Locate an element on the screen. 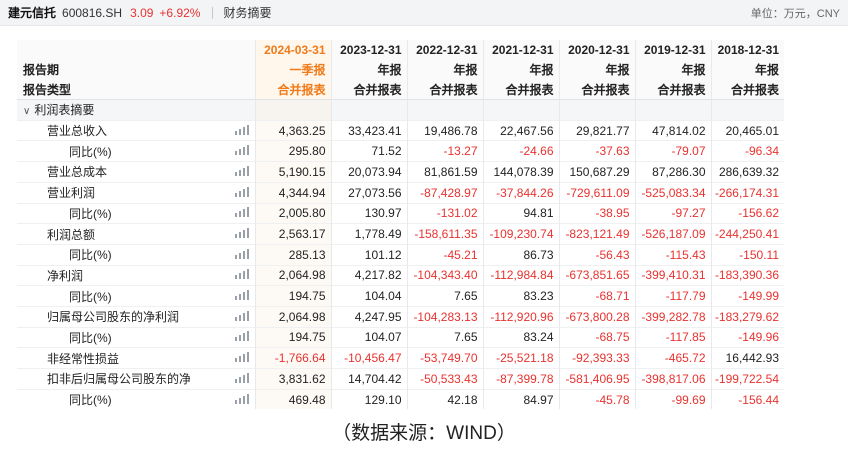 This screenshot has width=848, height=455. section-row: ∨ 利润表摘要 is located at coordinates (400, 110).